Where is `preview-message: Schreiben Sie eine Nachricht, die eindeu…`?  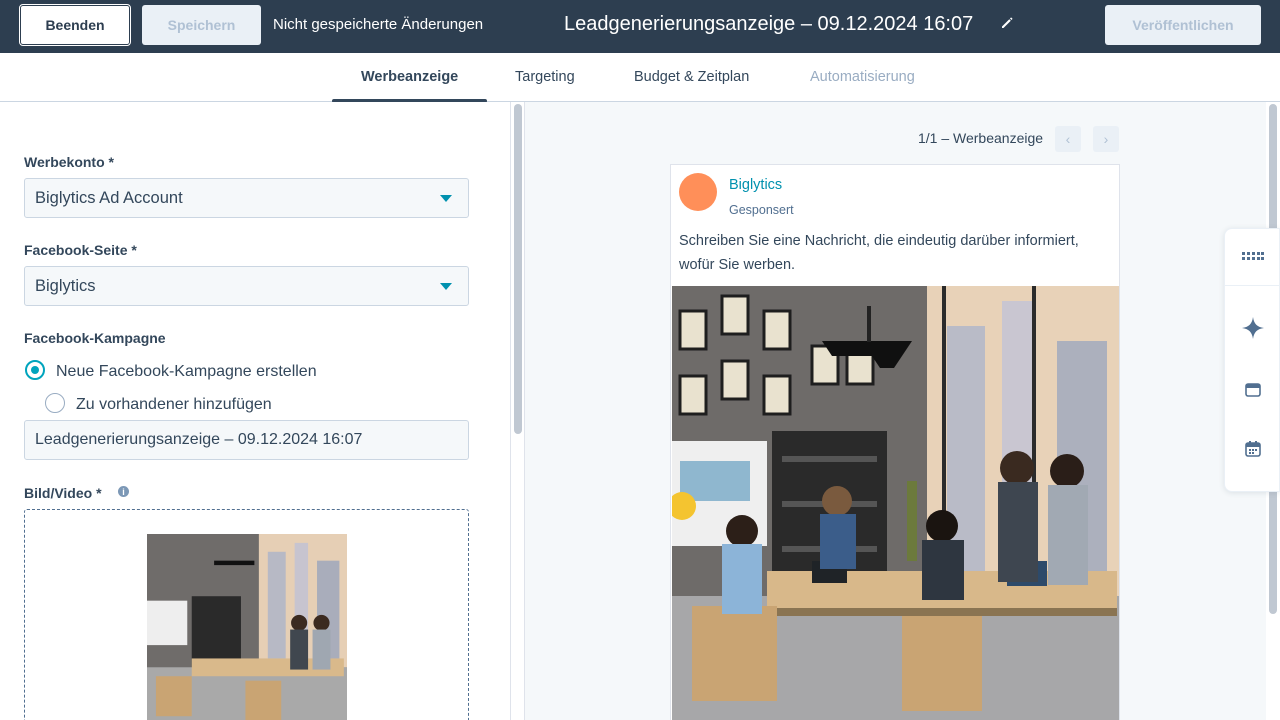
preview-message: Schreiben Sie eine Nachricht, die eindeu… is located at coordinates (879, 253).